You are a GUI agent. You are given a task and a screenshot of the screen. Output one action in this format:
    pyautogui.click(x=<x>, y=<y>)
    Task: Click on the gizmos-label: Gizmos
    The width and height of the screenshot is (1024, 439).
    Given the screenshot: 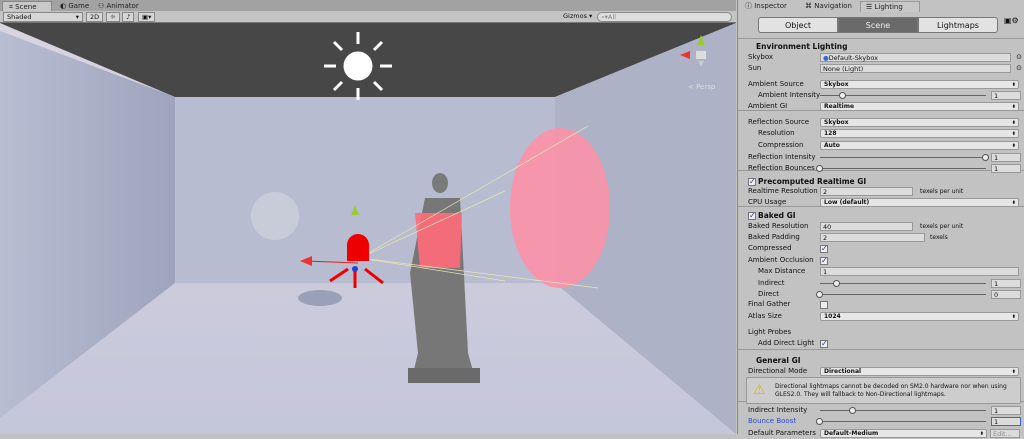 What is the action you would take?
    pyautogui.click(x=575, y=16)
    